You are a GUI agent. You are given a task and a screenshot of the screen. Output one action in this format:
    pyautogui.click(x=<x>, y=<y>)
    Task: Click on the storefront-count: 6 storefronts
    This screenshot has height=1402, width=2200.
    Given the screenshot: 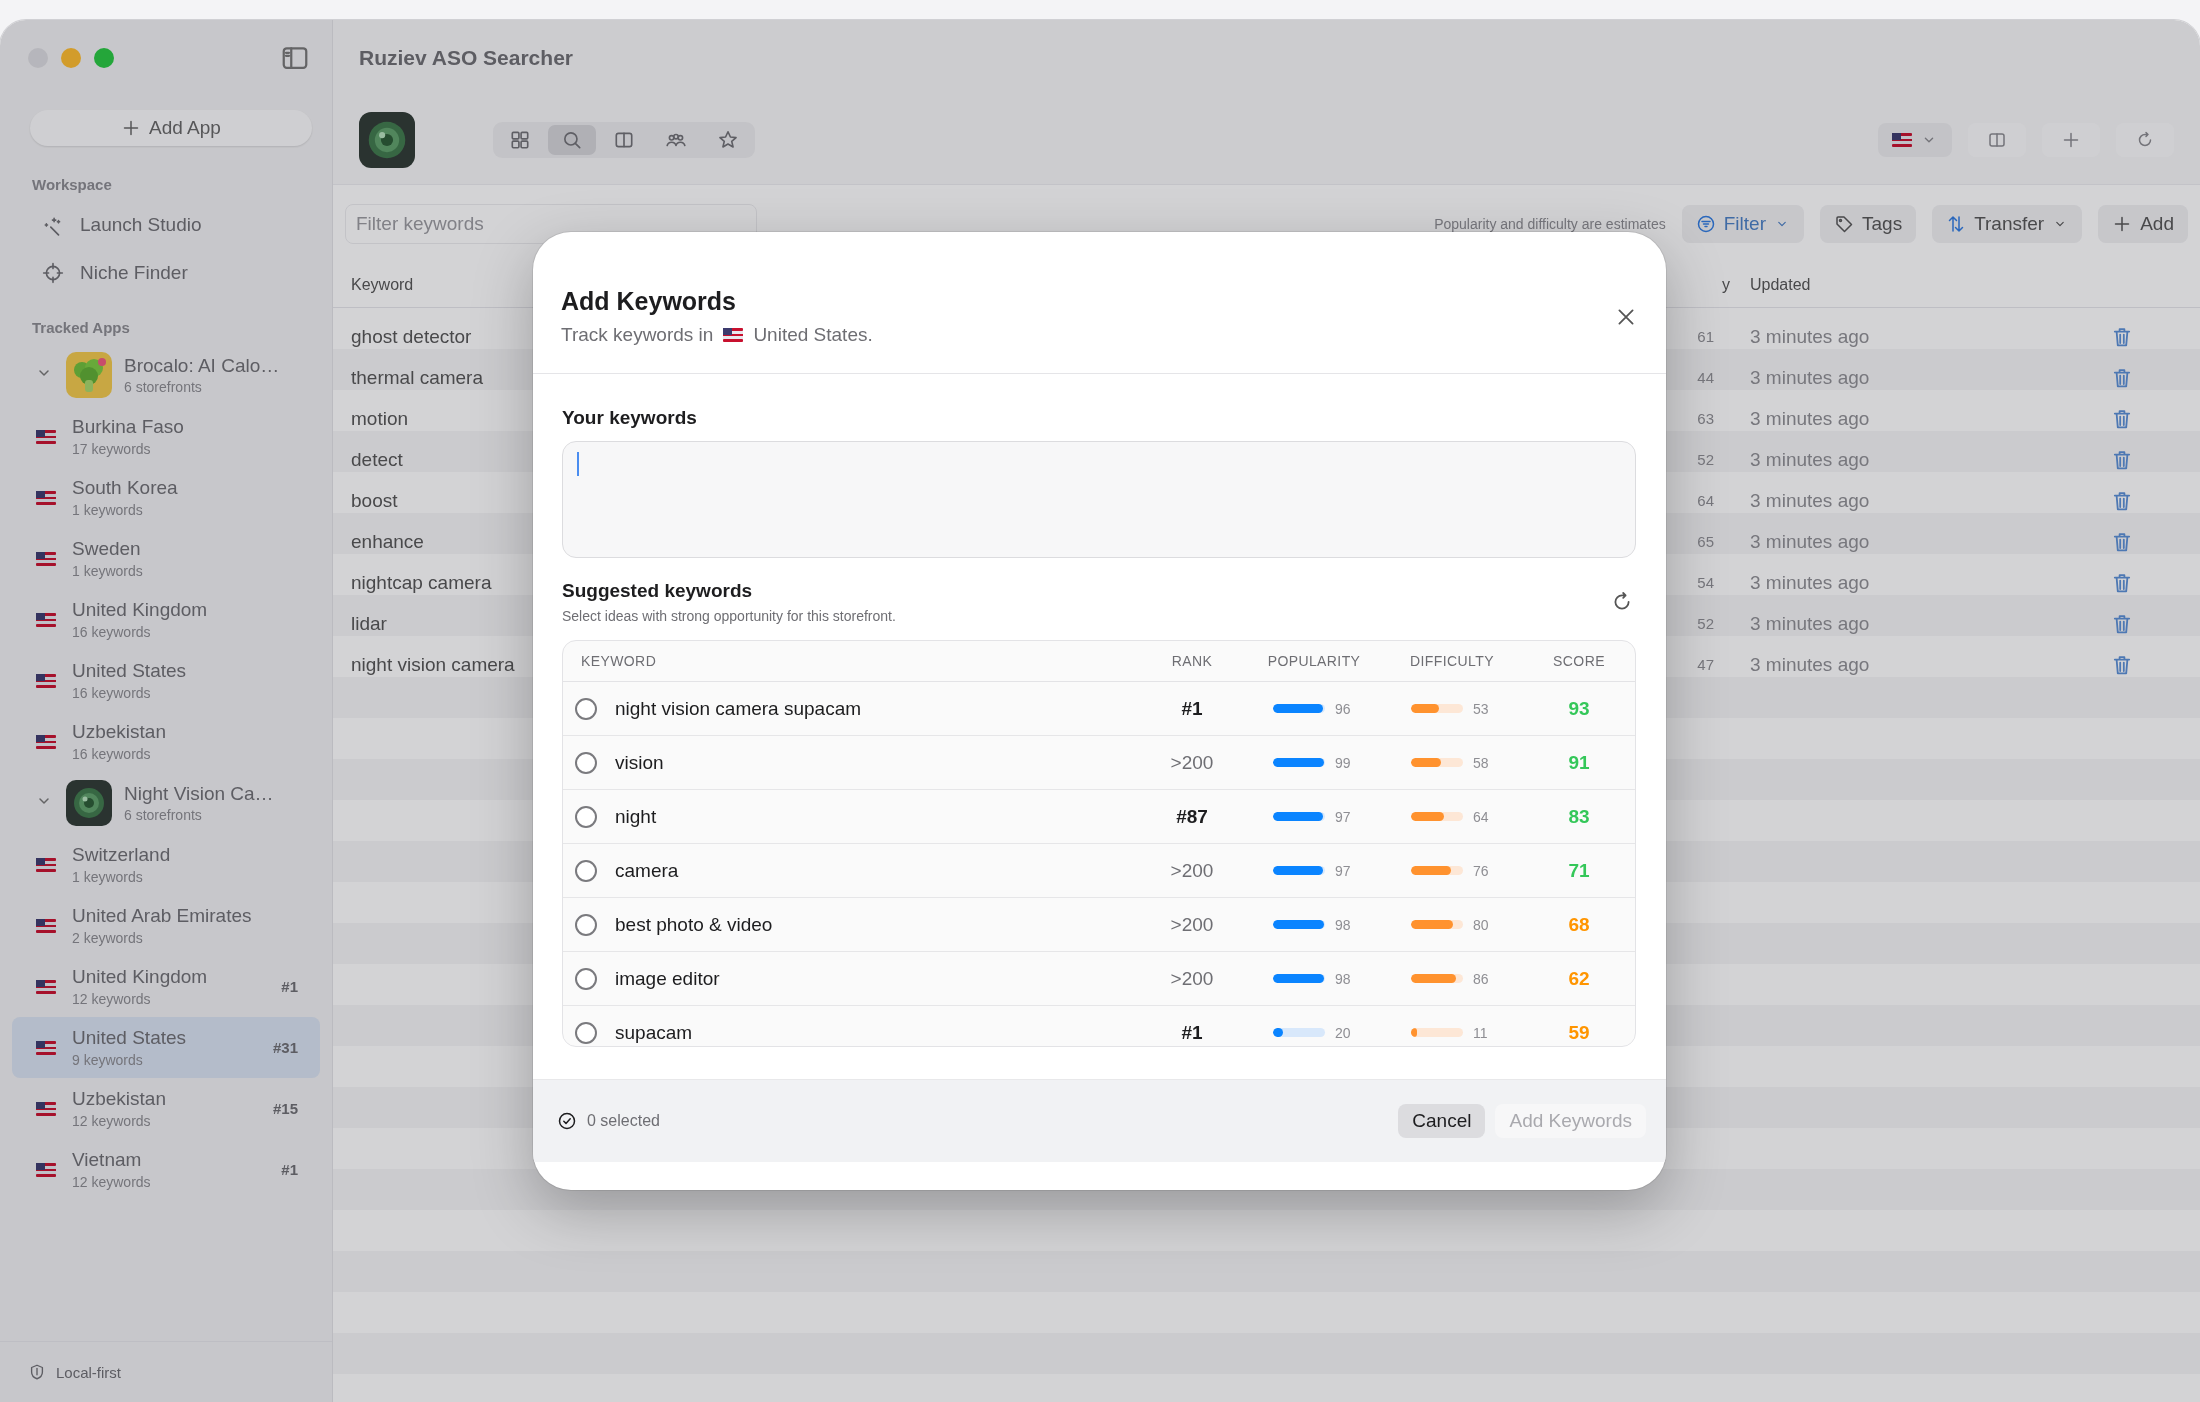 What is the action you would take?
    pyautogui.click(x=163, y=815)
    